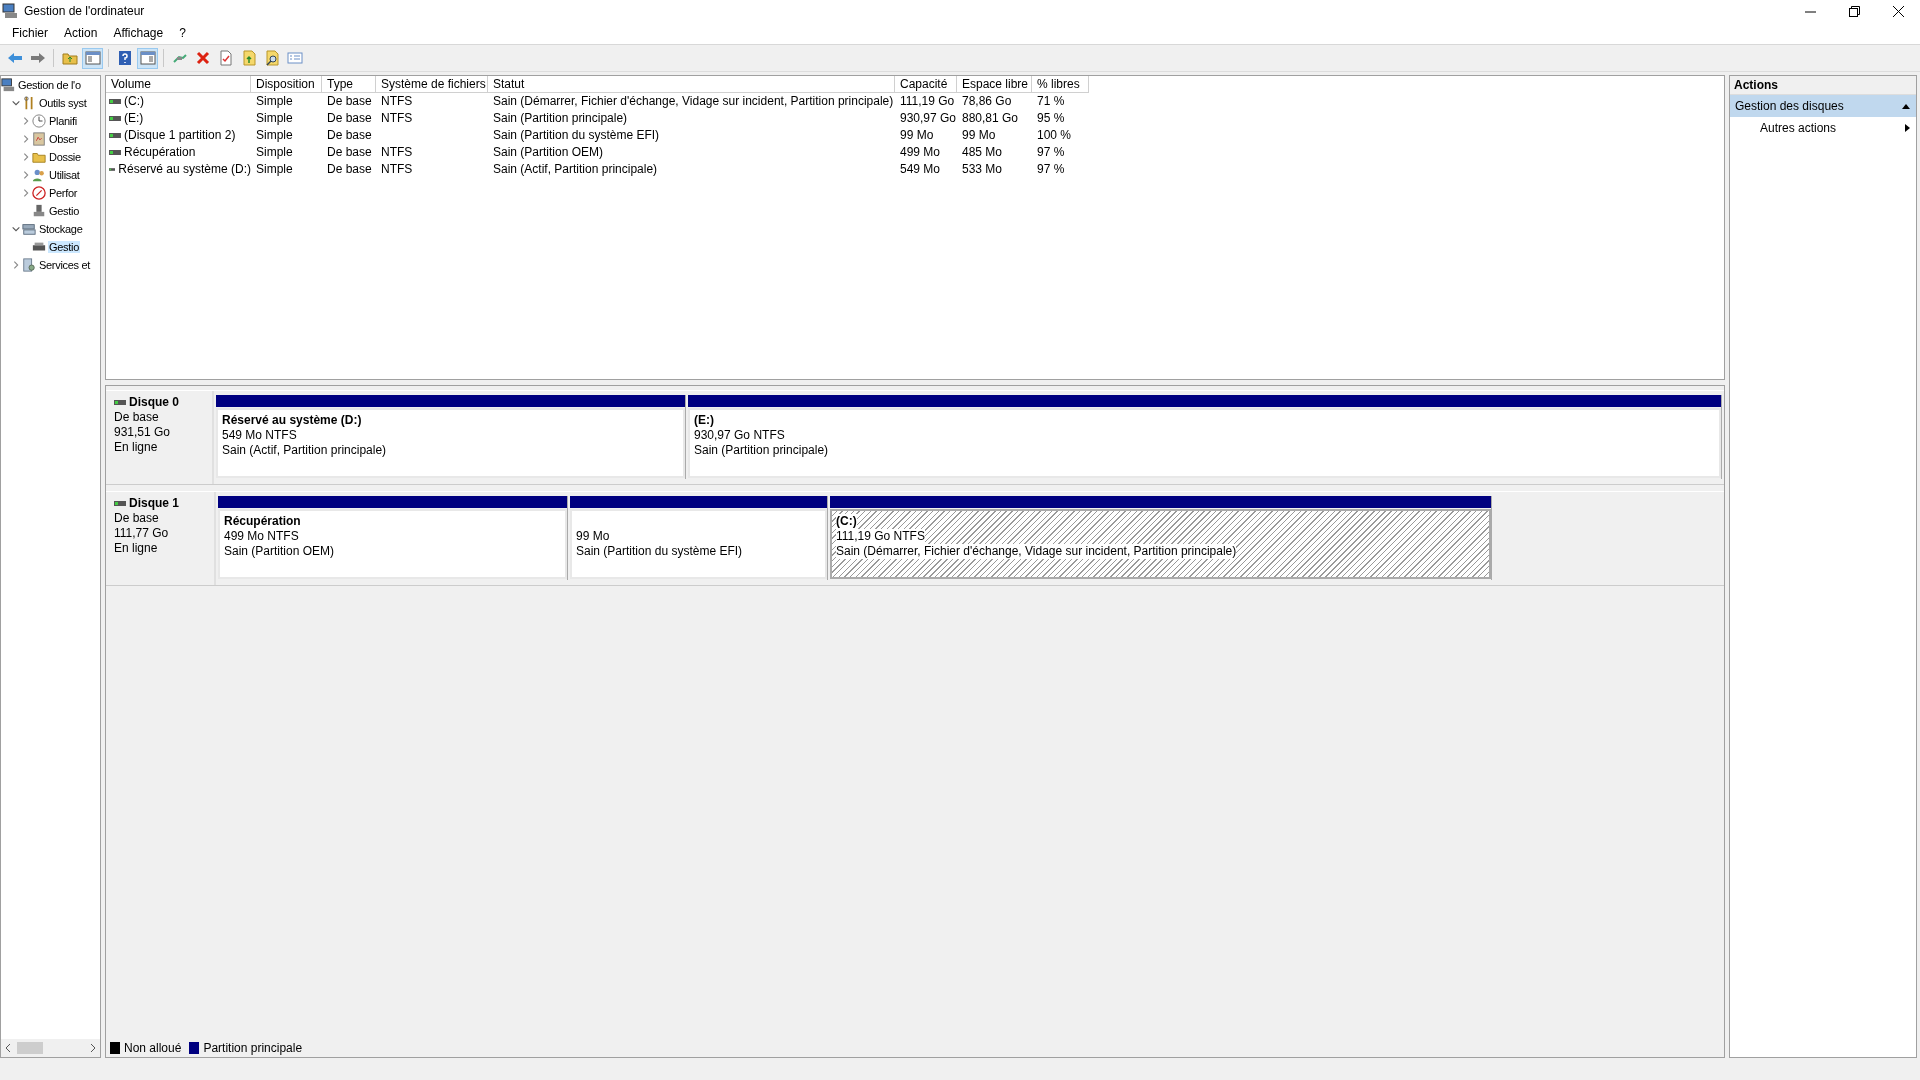  What do you see at coordinates (349, 84) in the screenshot?
I see `column-header: Type` at bounding box center [349, 84].